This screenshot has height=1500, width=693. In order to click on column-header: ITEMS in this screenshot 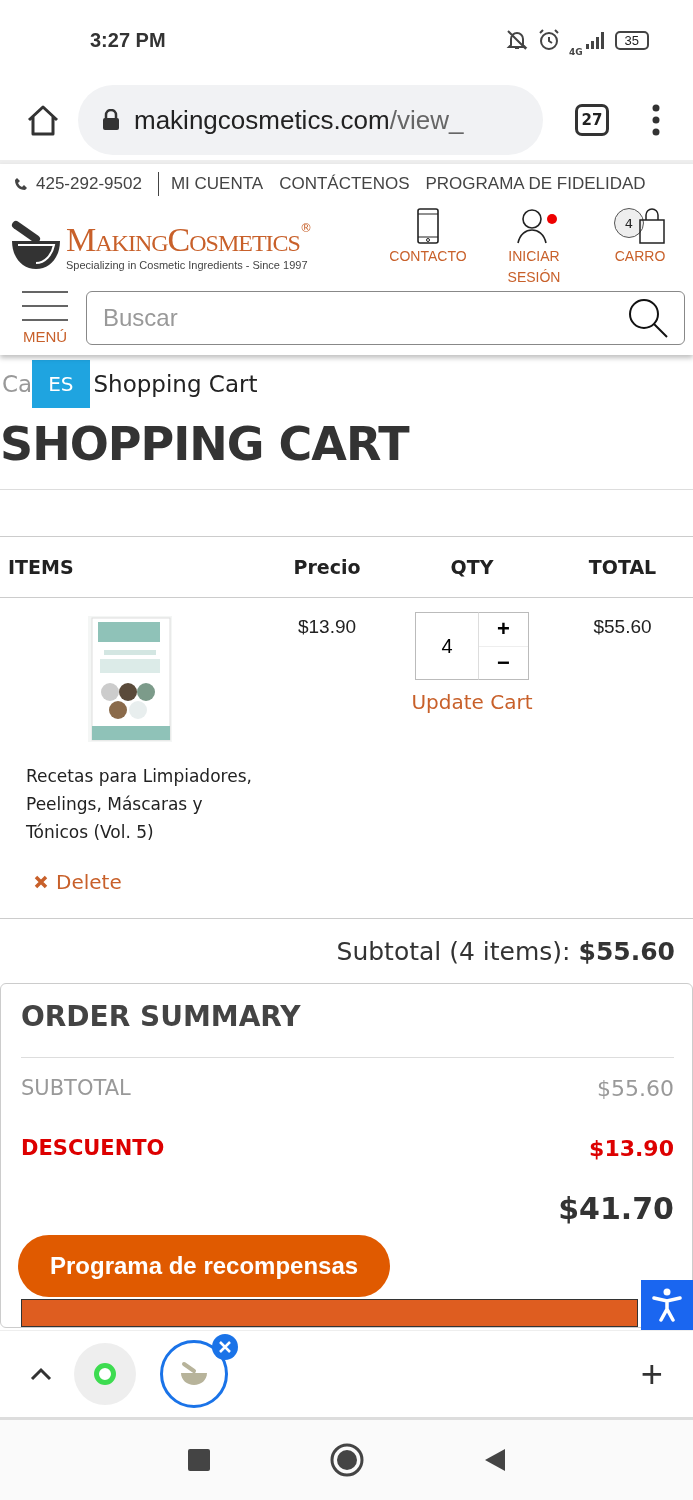, I will do `click(41, 567)`.